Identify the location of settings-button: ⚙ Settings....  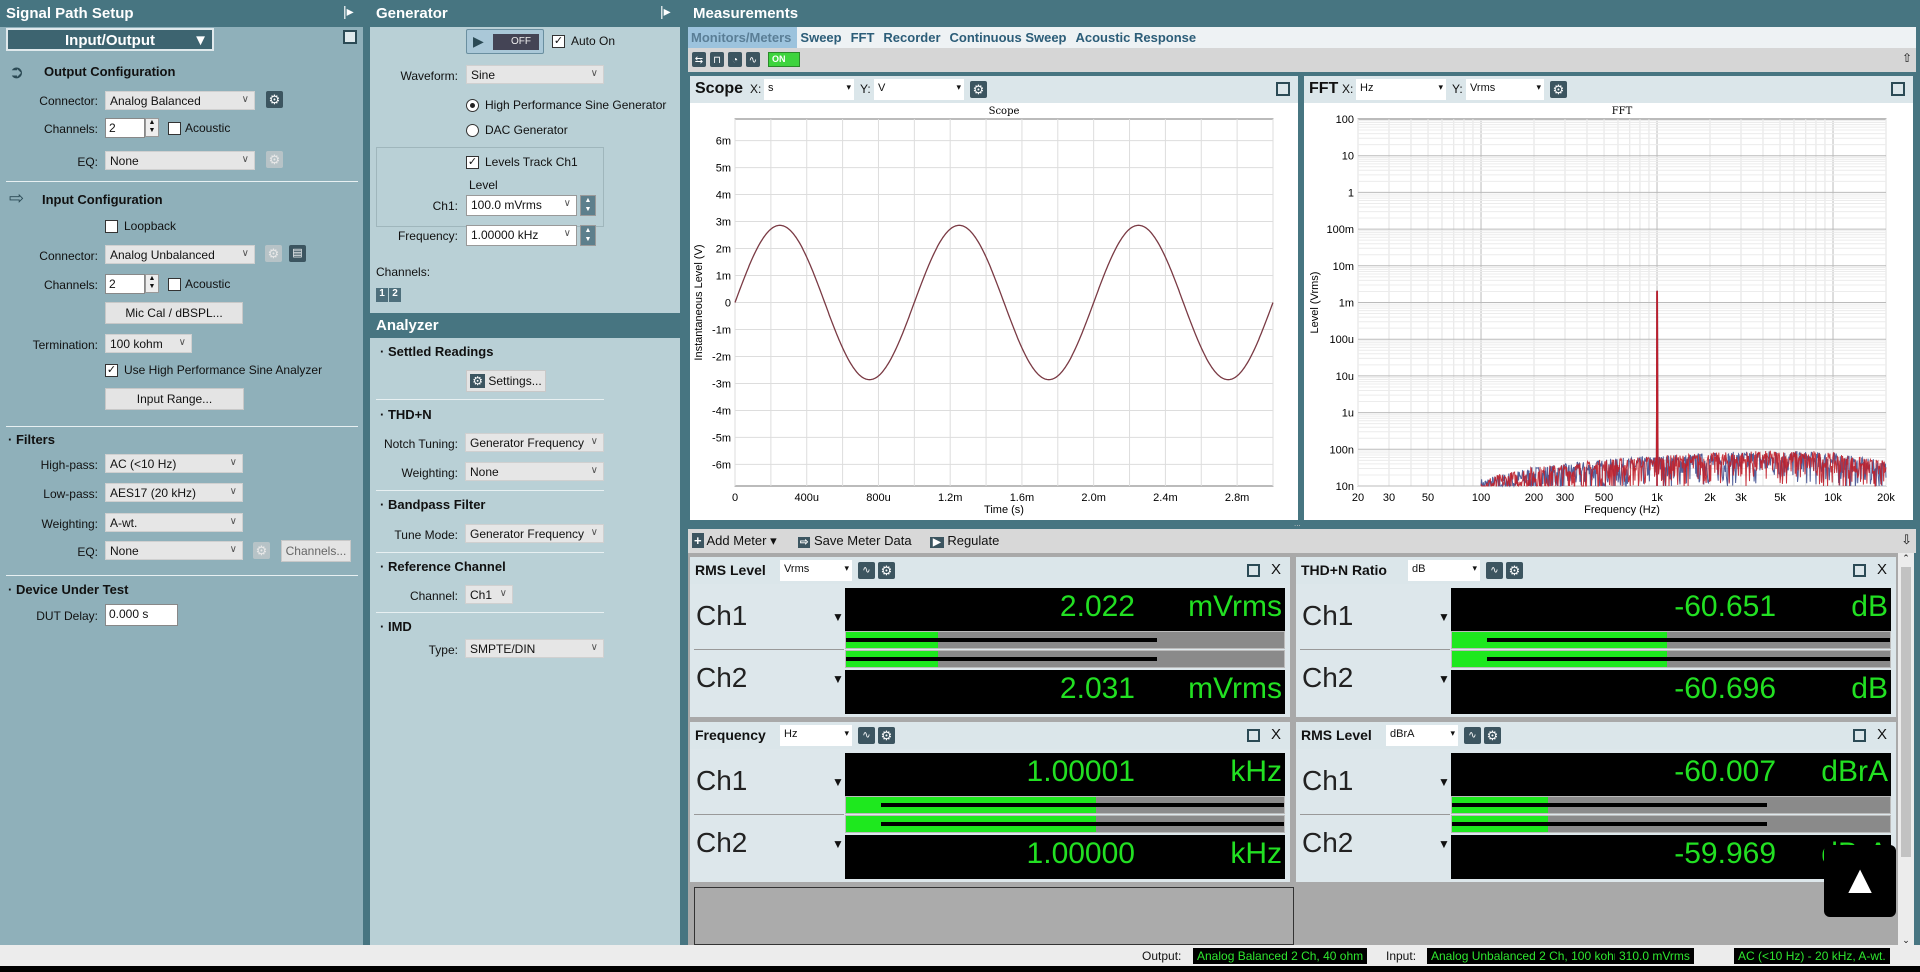
(506, 381).